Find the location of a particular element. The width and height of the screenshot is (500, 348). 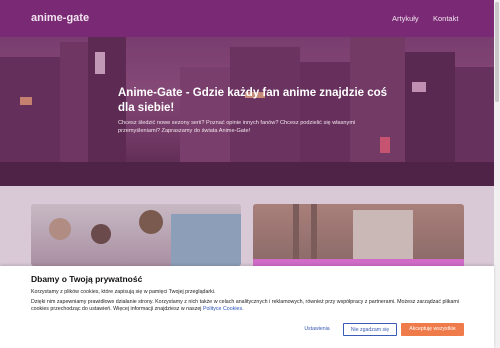

window-photo is located at coordinates (206, 240).